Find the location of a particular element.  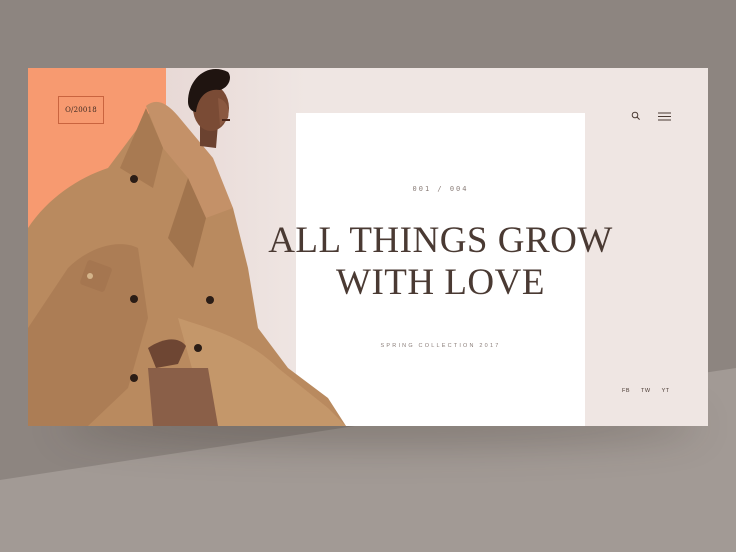

social-links: FB TW YT is located at coordinates (646, 391).